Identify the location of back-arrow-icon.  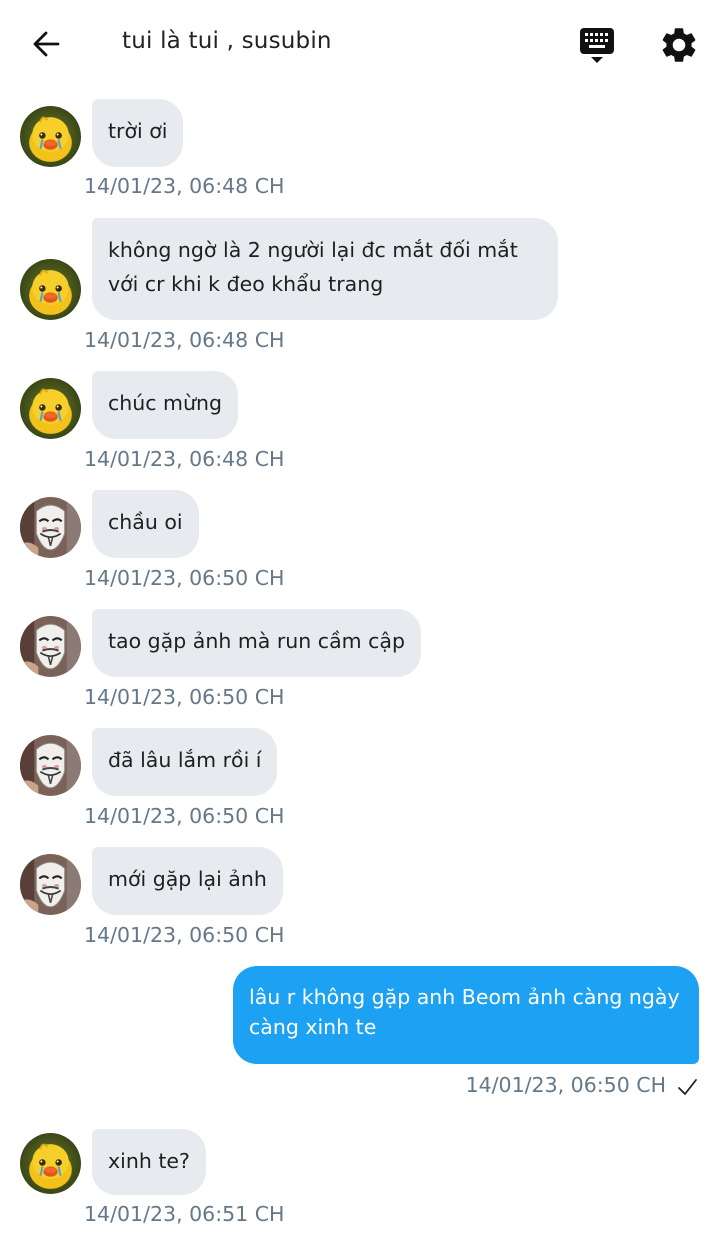
(46, 44).